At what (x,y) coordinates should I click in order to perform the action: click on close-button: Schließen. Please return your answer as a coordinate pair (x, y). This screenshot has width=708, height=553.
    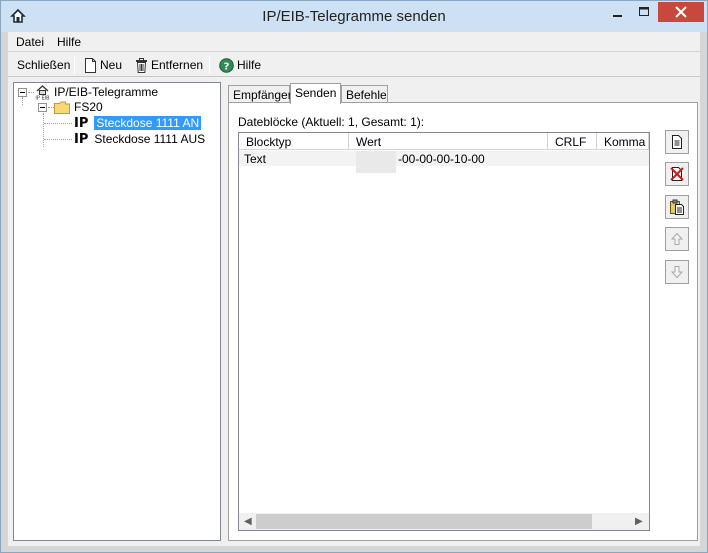
    Looking at the image, I should click on (43, 65).